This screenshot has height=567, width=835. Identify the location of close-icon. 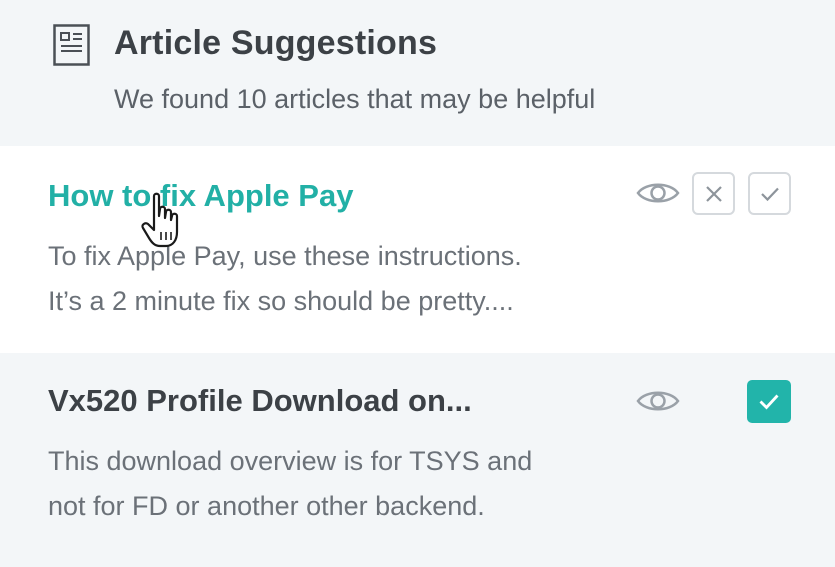
(713, 193).